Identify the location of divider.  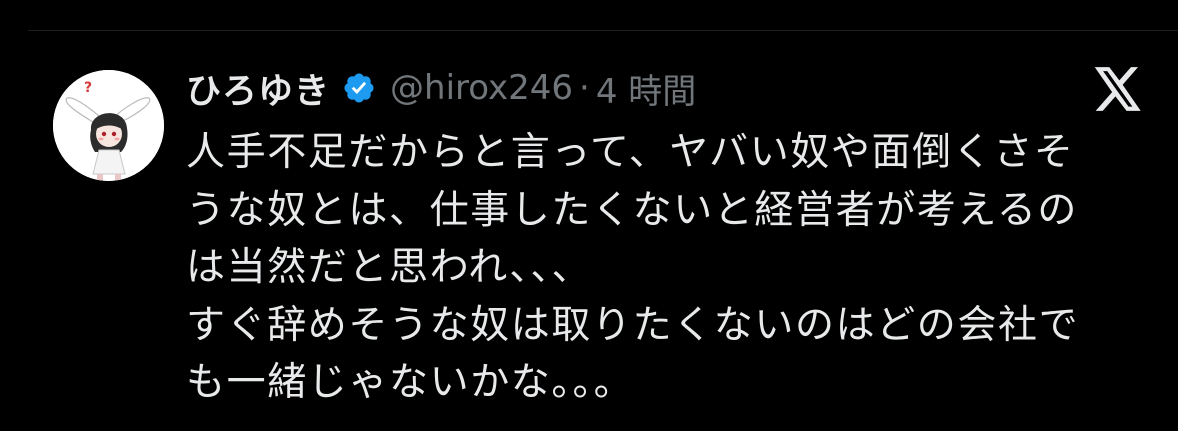
(603, 30).